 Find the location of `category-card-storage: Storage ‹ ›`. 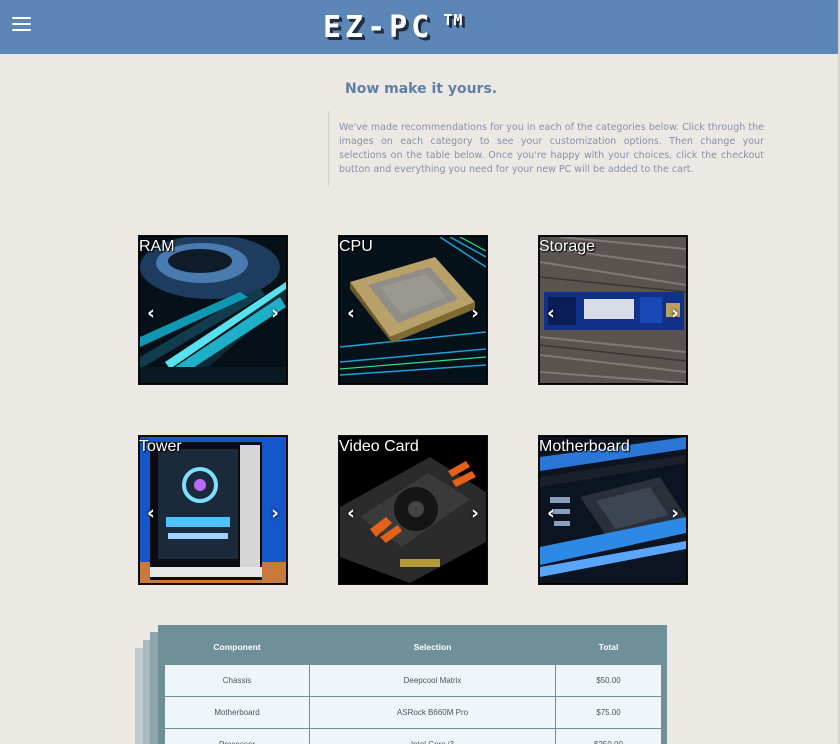

category-card-storage: Storage ‹ › is located at coordinates (613, 310).